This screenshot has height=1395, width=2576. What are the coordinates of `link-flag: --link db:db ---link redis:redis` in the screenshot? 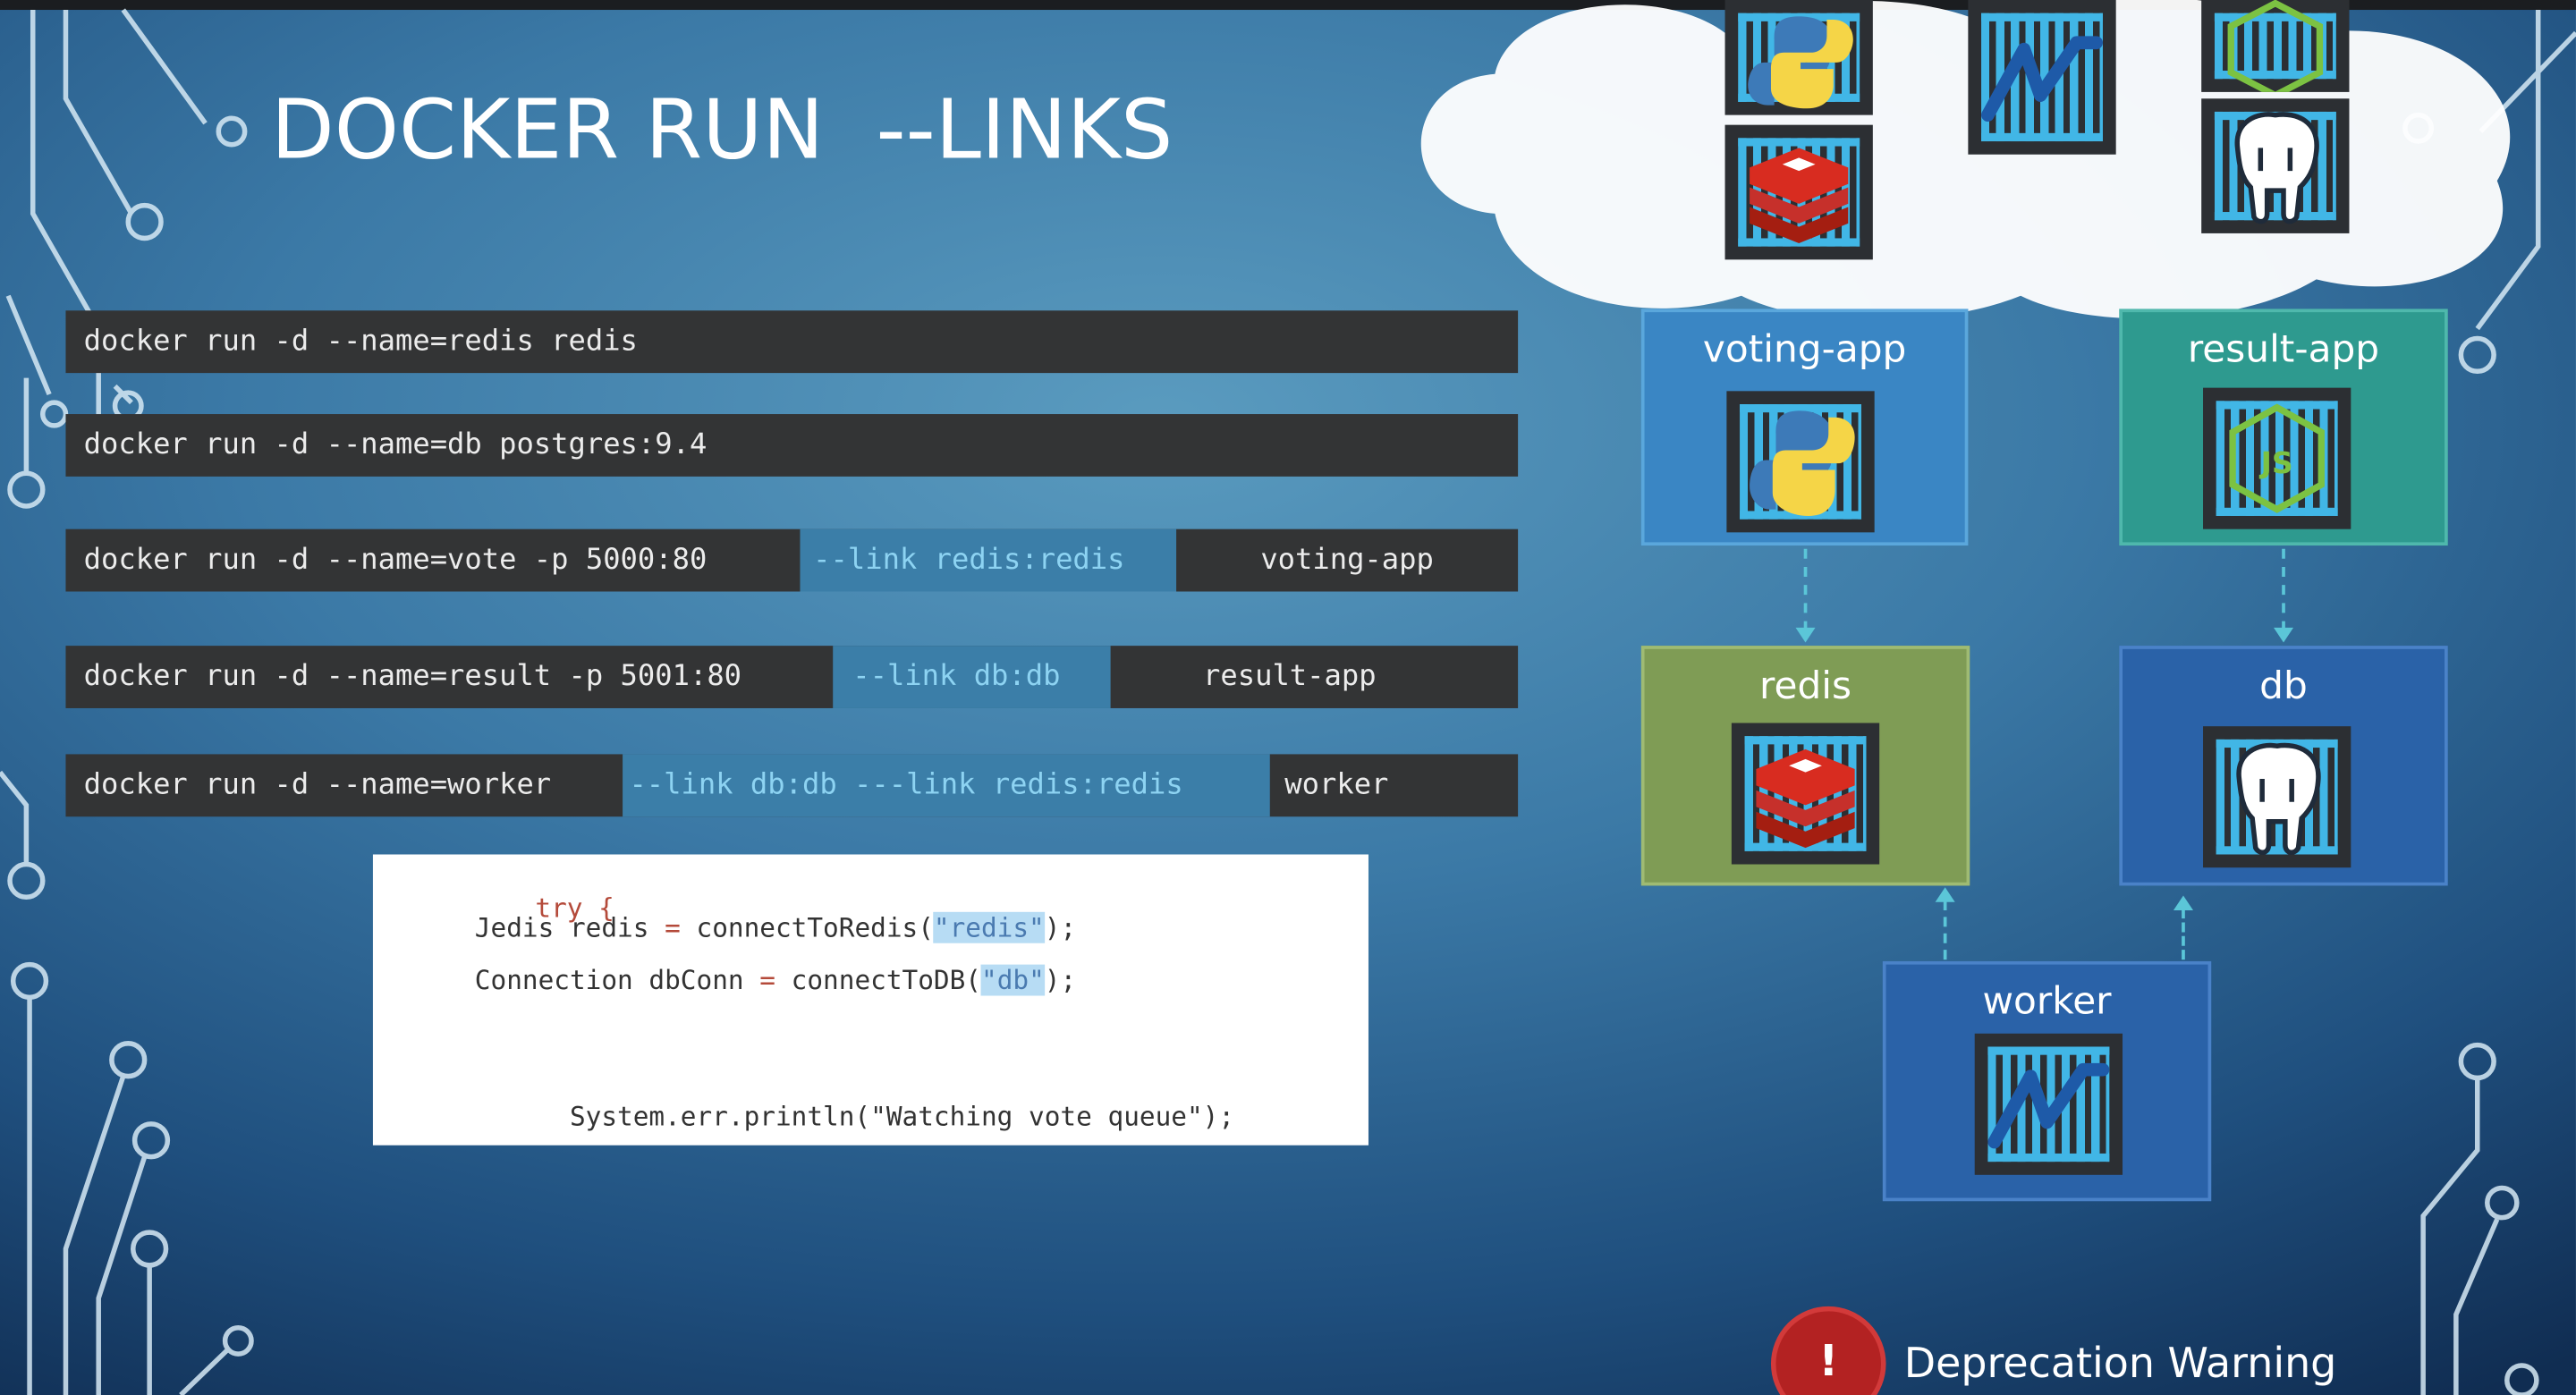 It's located at (946, 785).